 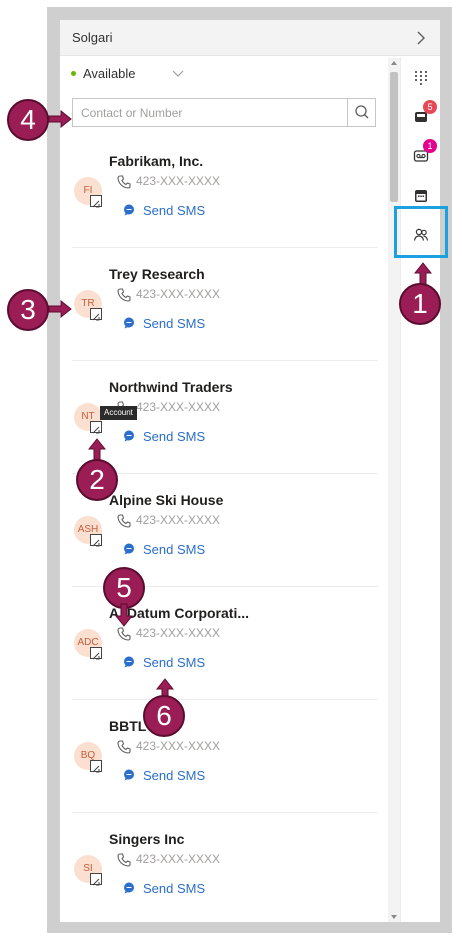 I want to click on callout-3: 3, so click(x=28, y=310).